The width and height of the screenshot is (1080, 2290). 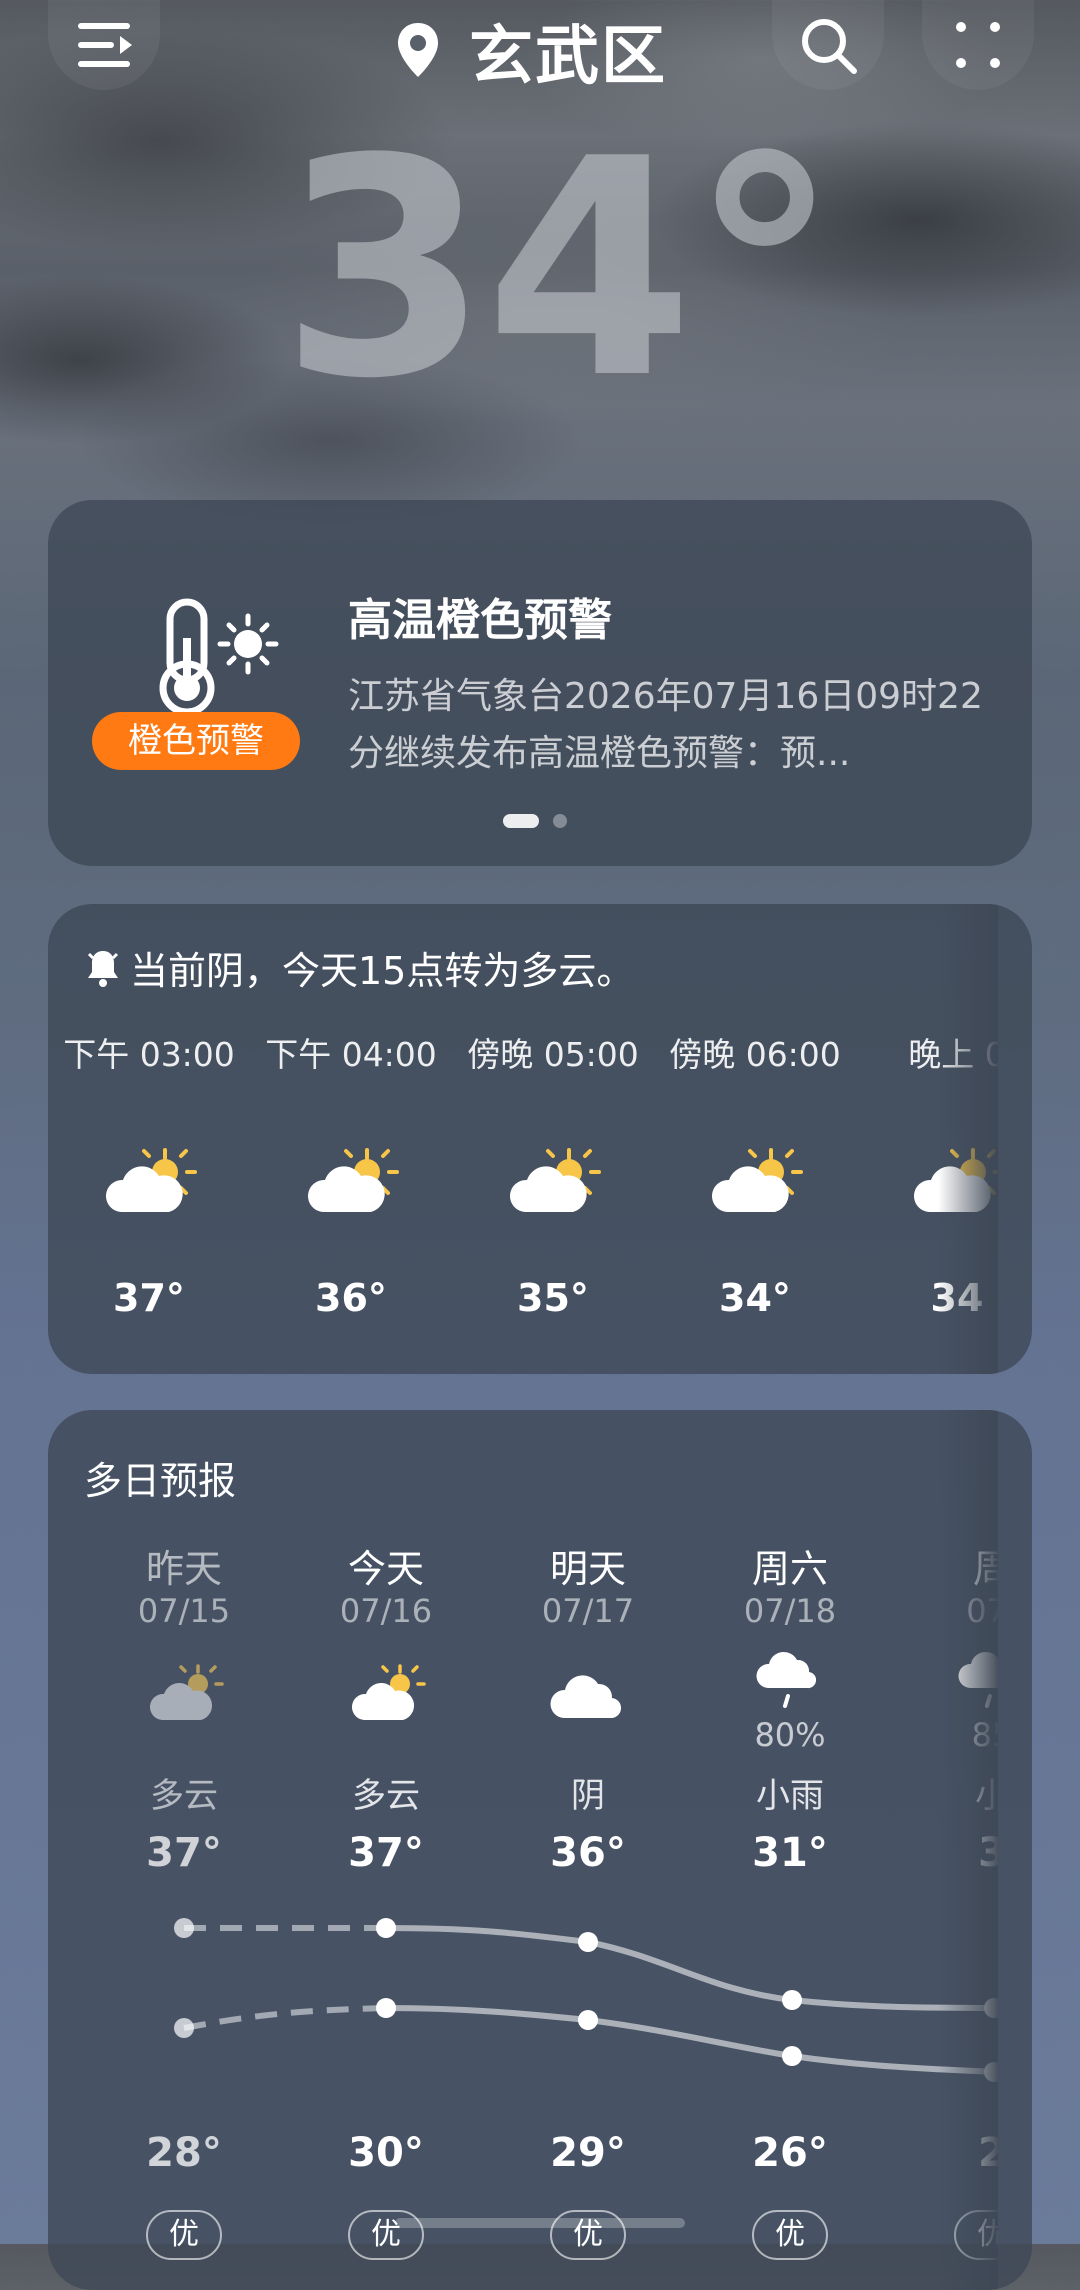 I want to click on hourly-time: 下午 03:00, so click(x=149, y=1054).